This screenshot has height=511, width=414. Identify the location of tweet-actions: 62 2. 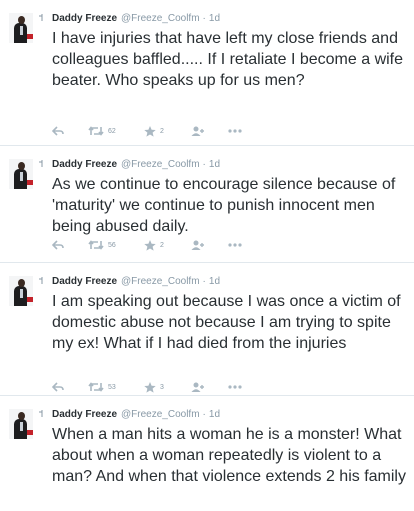
(152, 131).